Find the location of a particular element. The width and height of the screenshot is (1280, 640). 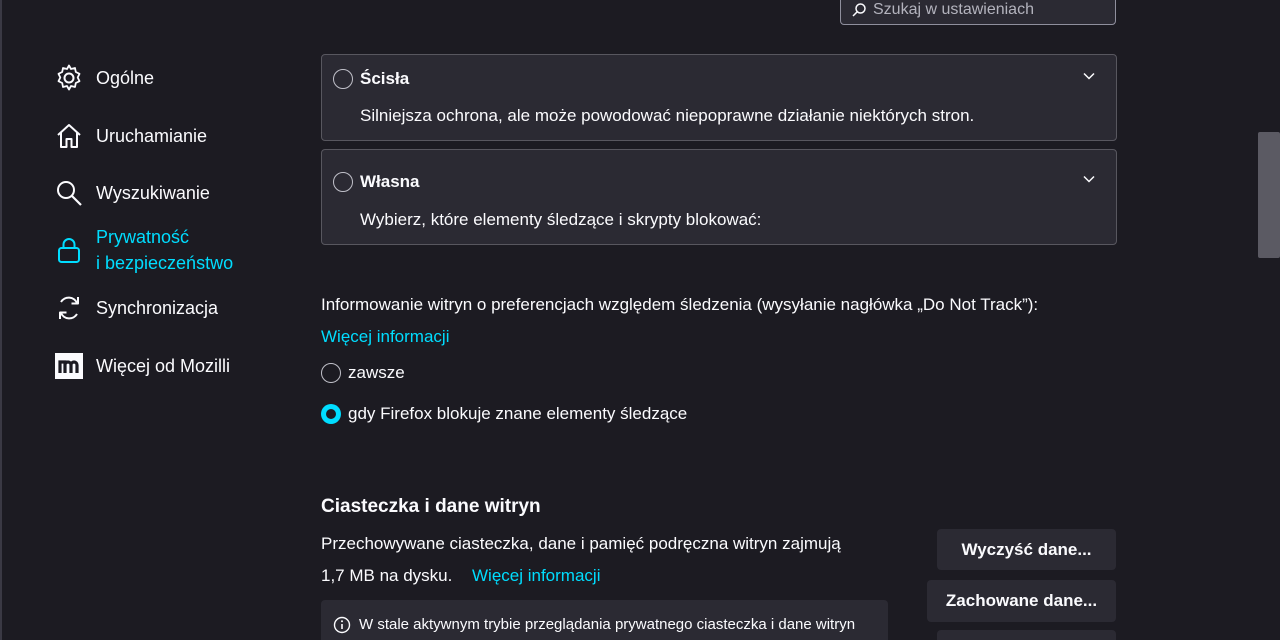

sidebar-item-search: Wyszukiwanie is located at coordinates (132, 193).